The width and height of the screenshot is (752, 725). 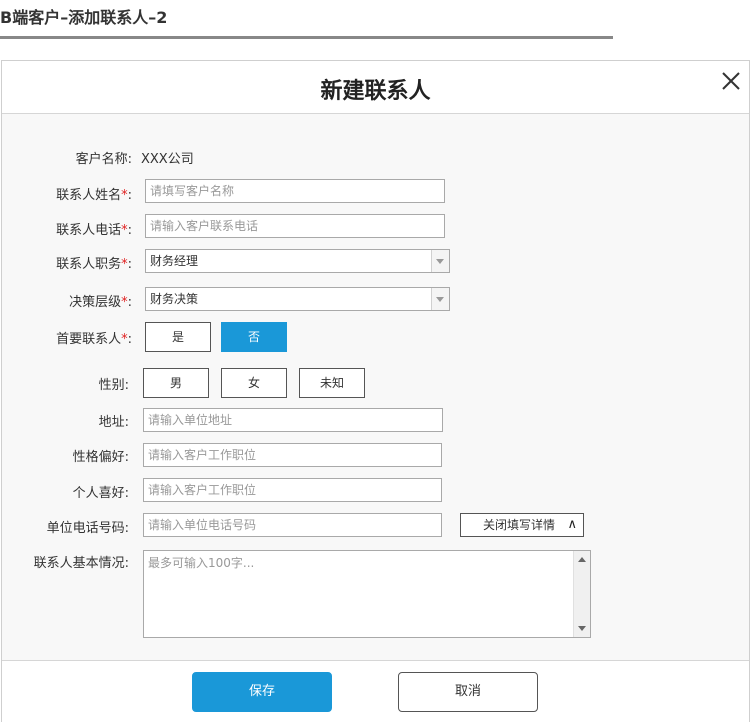 I want to click on decision-level-select: 财务决策, so click(x=297, y=299).